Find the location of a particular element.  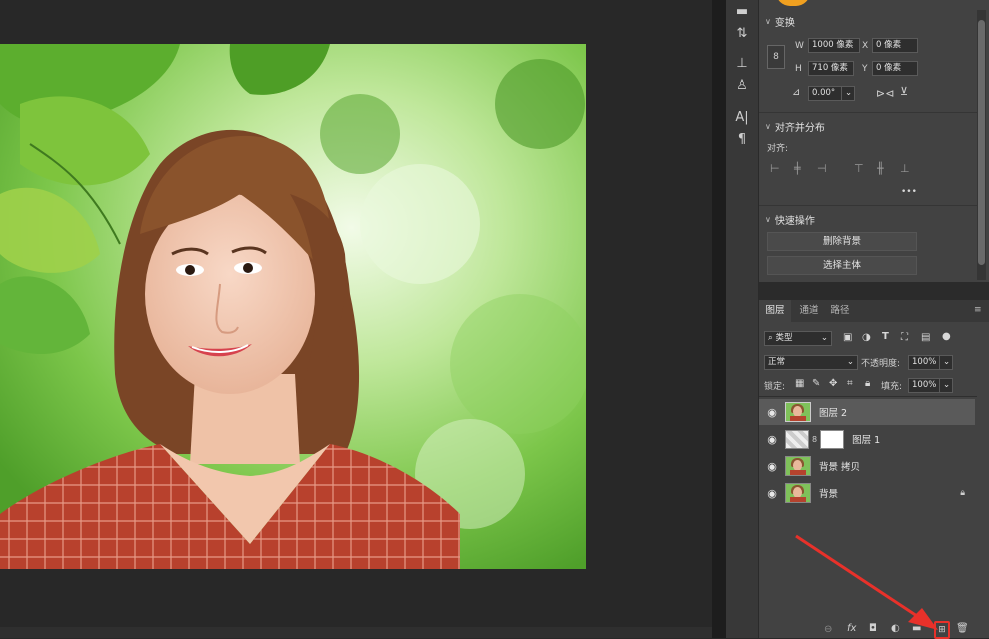

y-label: Y is located at coordinates (865, 69).